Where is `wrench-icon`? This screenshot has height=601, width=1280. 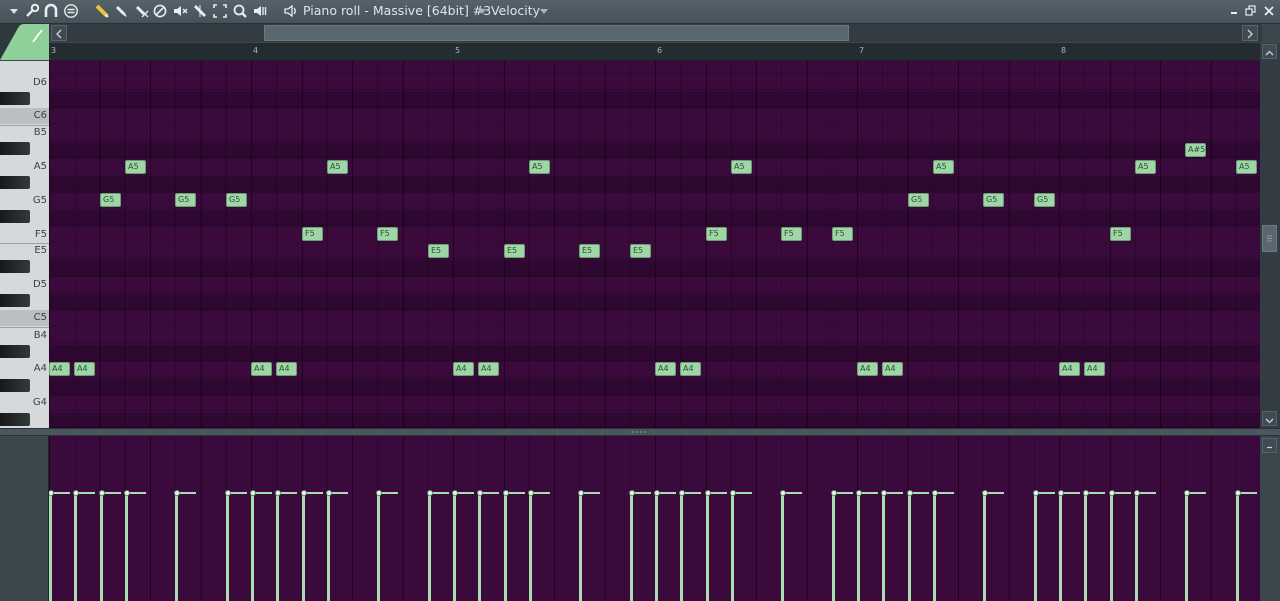 wrench-icon is located at coordinates (32, 11).